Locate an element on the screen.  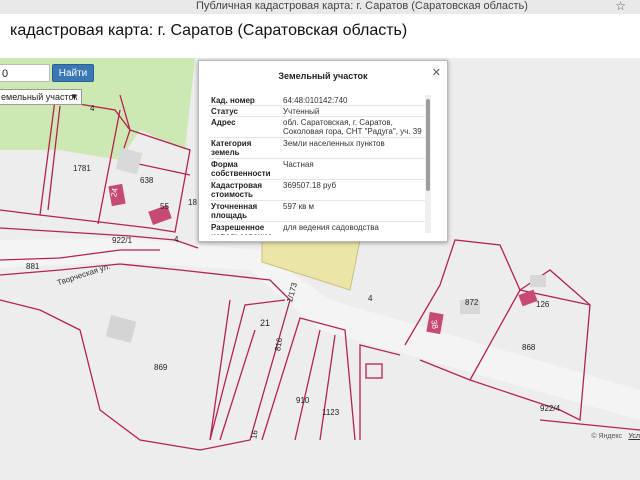
row-label: Разрешенное использование is located at coordinates (241, 229).